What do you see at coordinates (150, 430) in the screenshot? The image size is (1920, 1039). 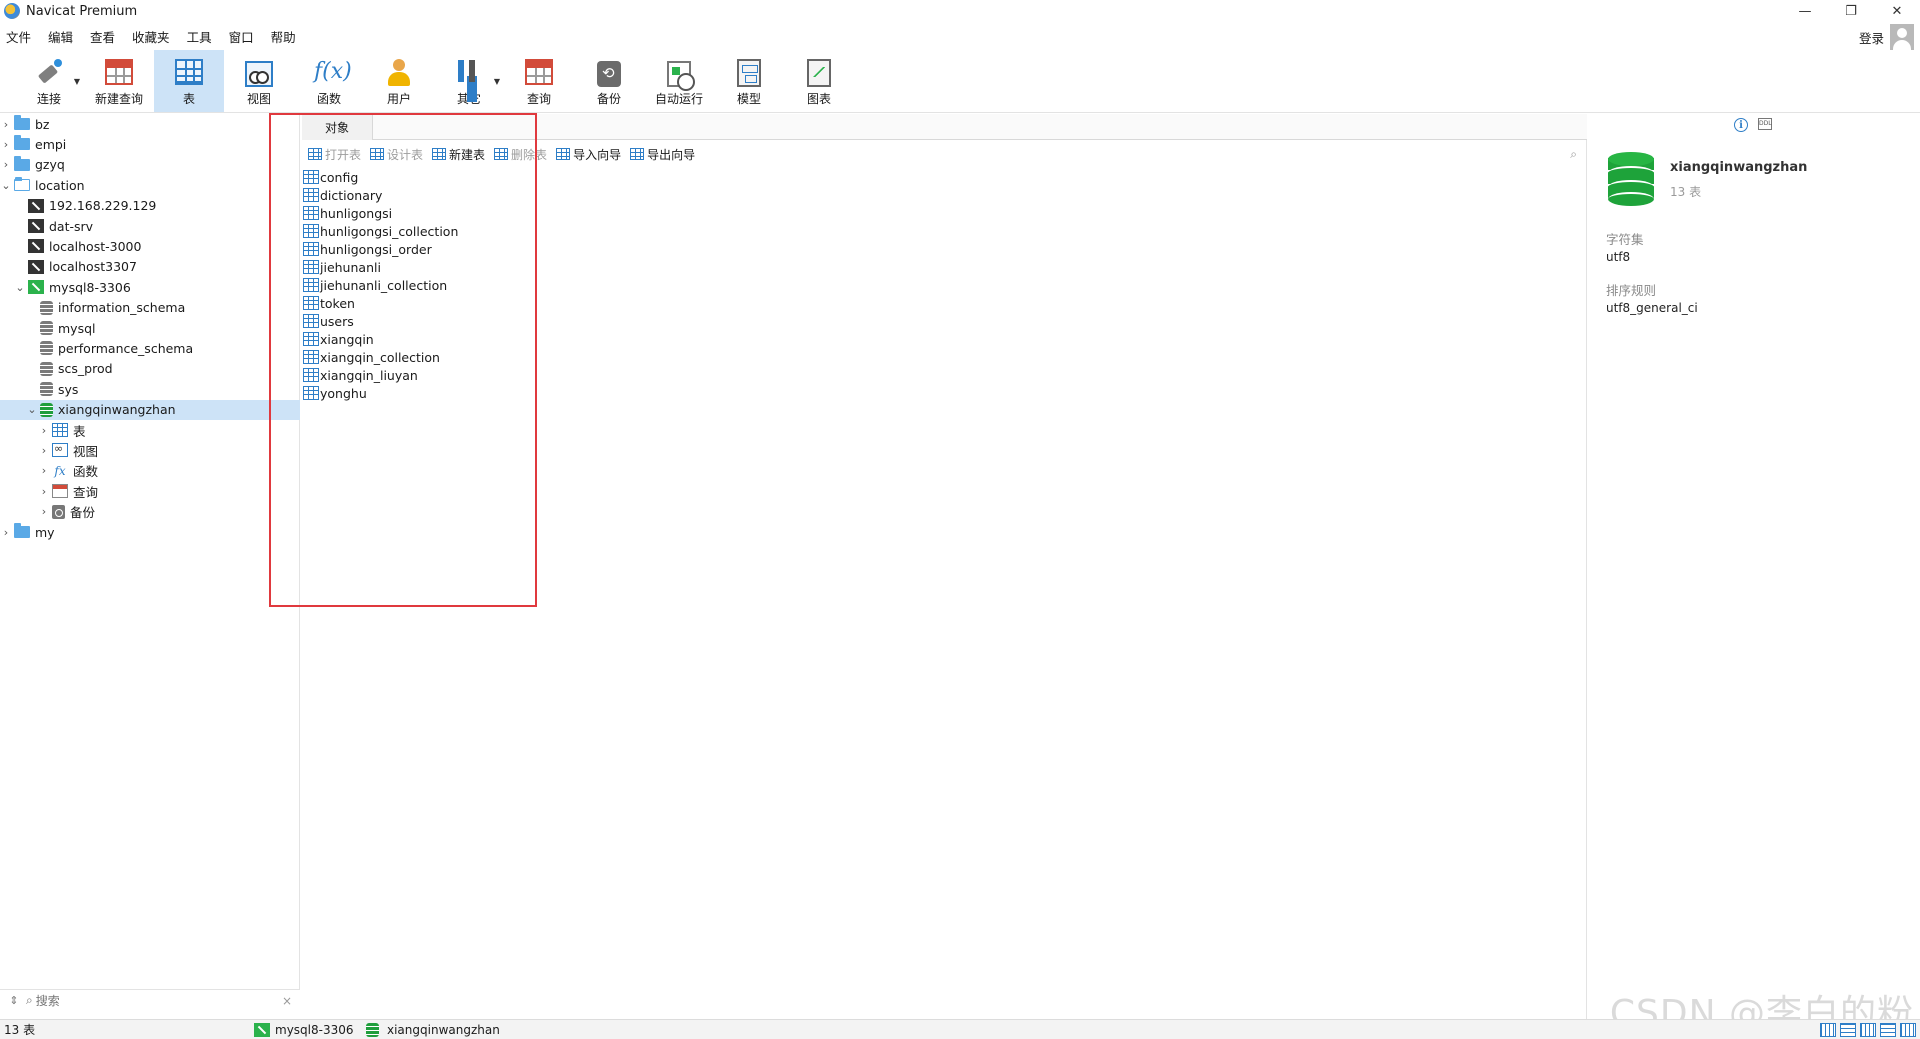 I see `tree-item: › 表` at bounding box center [150, 430].